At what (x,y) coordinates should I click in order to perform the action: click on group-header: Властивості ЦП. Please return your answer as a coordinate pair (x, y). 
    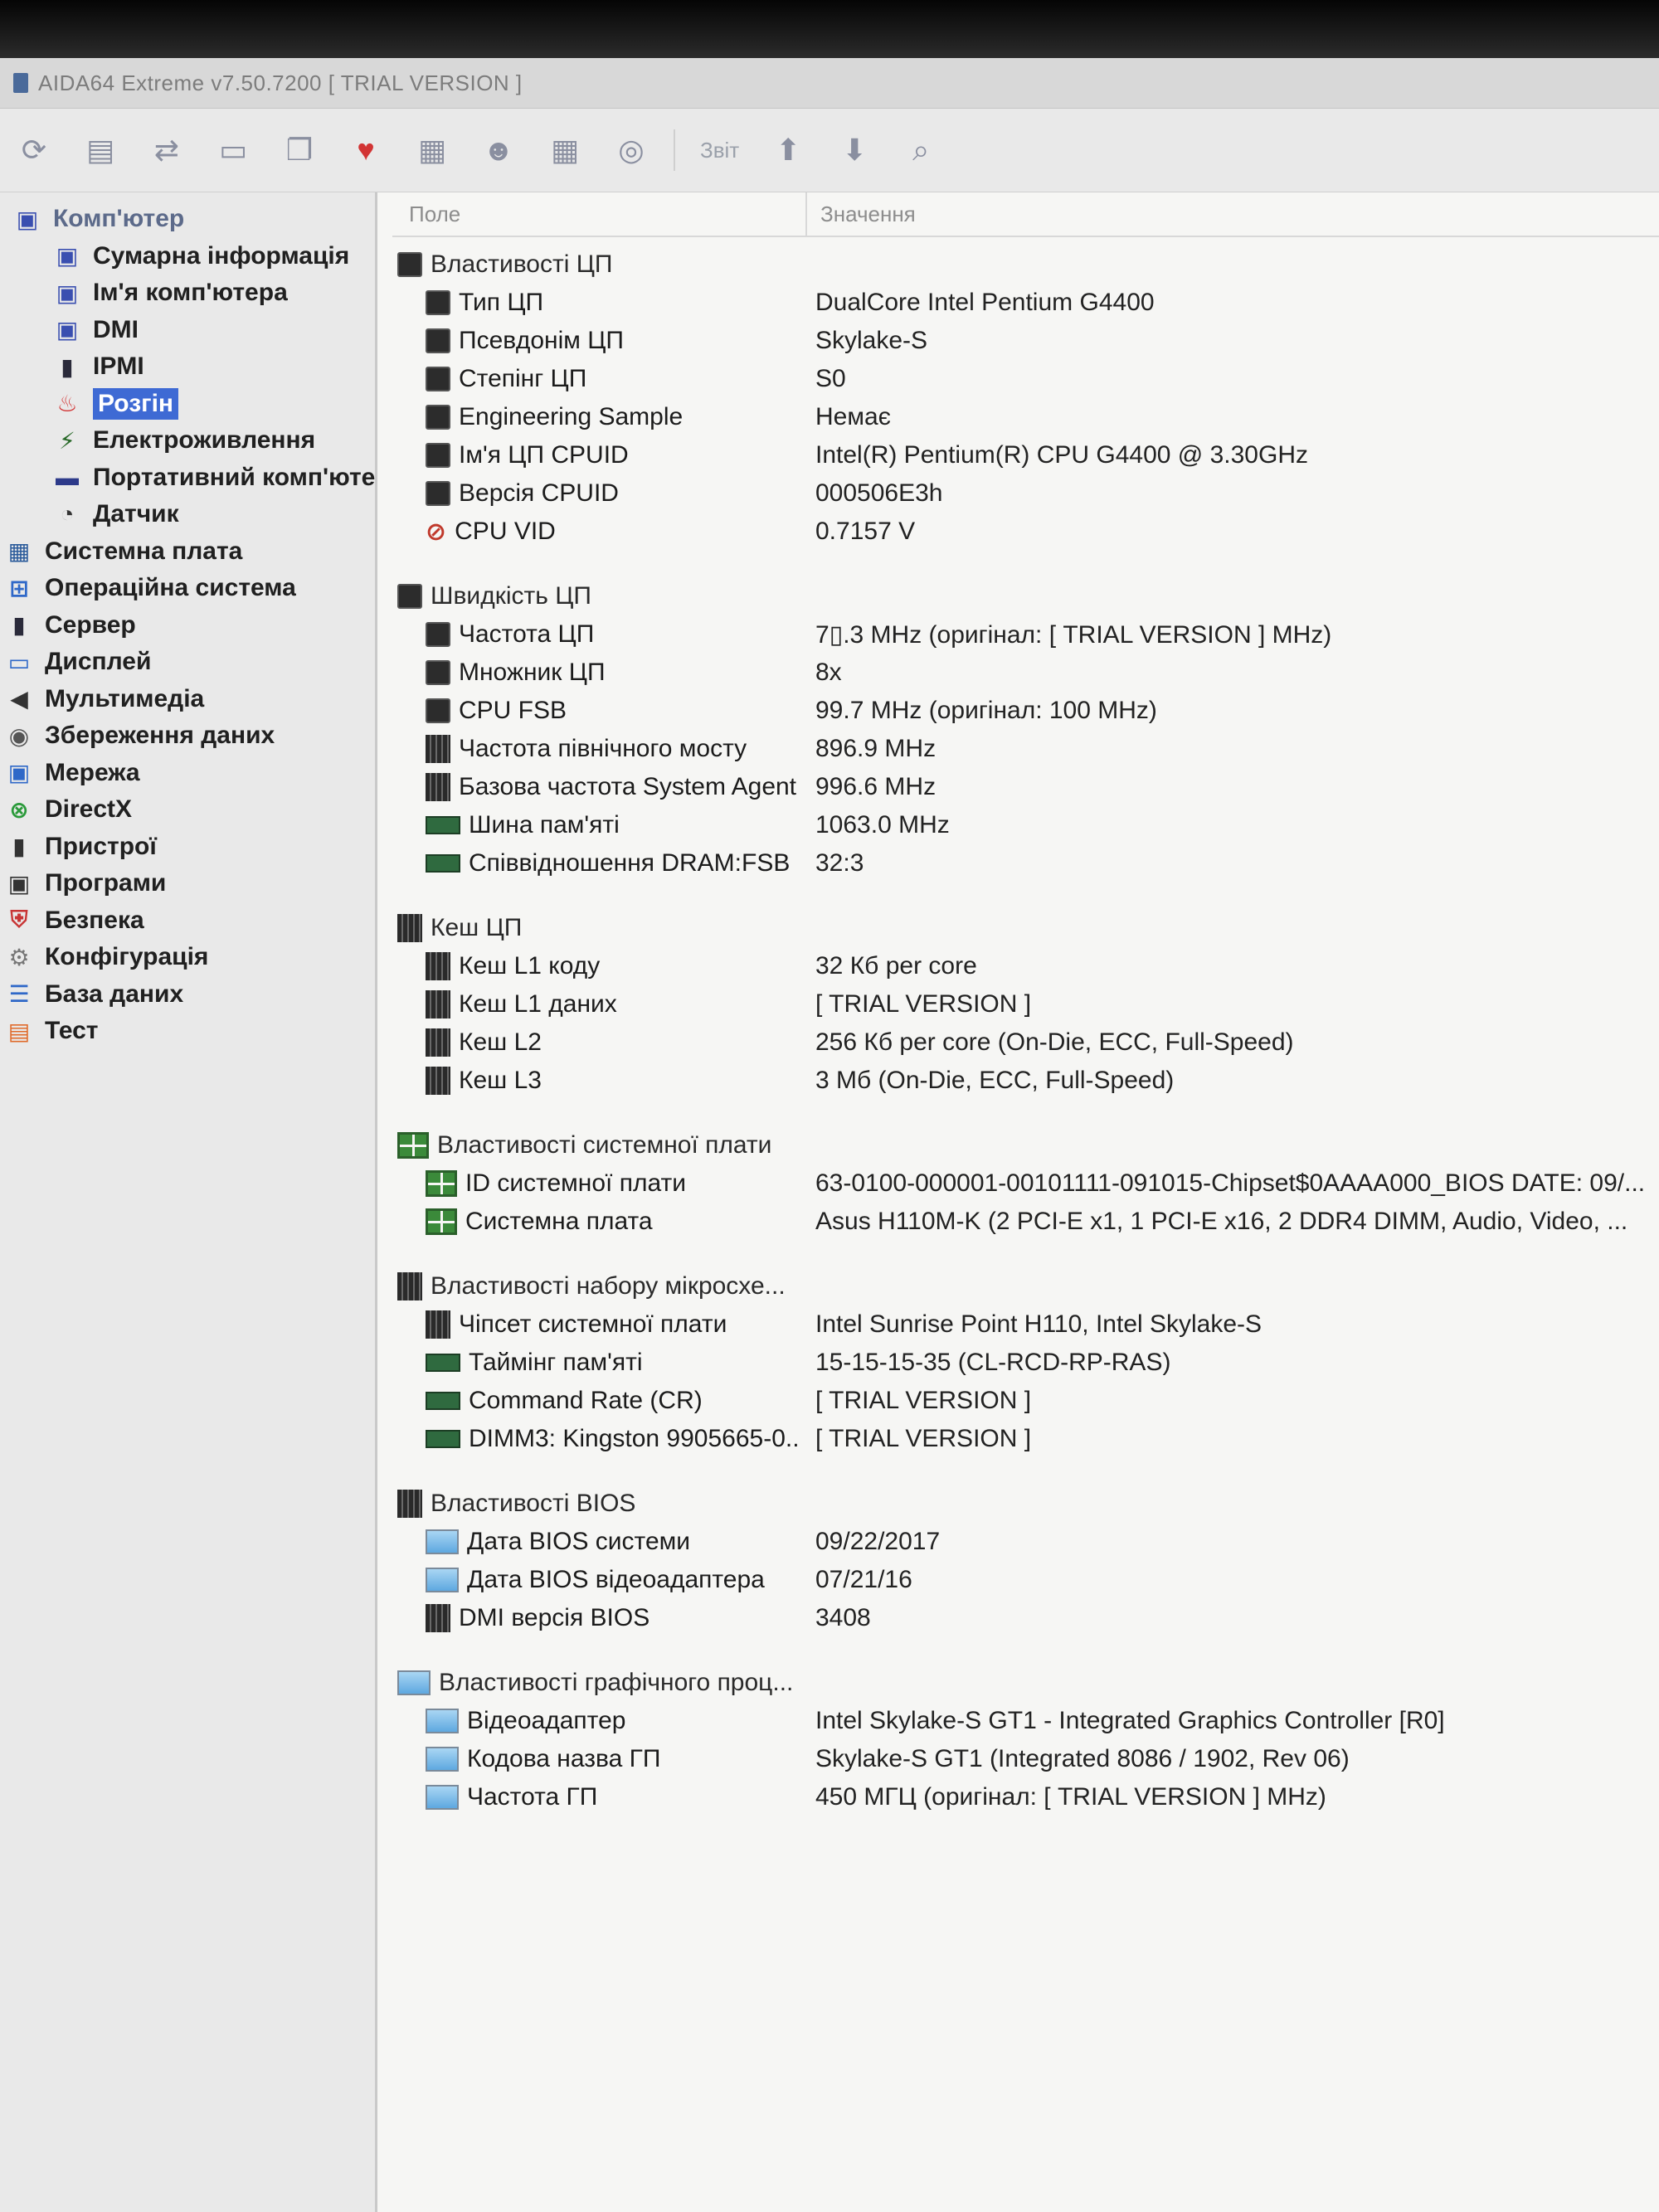
    Looking at the image, I should click on (1025, 265).